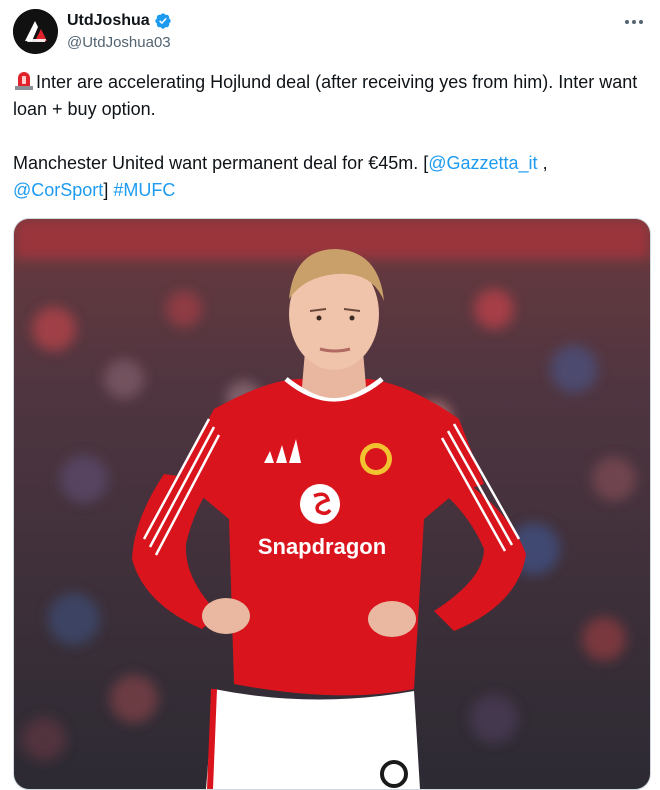 This screenshot has width=660, height=790. Describe the element at coordinates (24, 81) in the screenshot. I see `siren-emoji-icon` at that location.